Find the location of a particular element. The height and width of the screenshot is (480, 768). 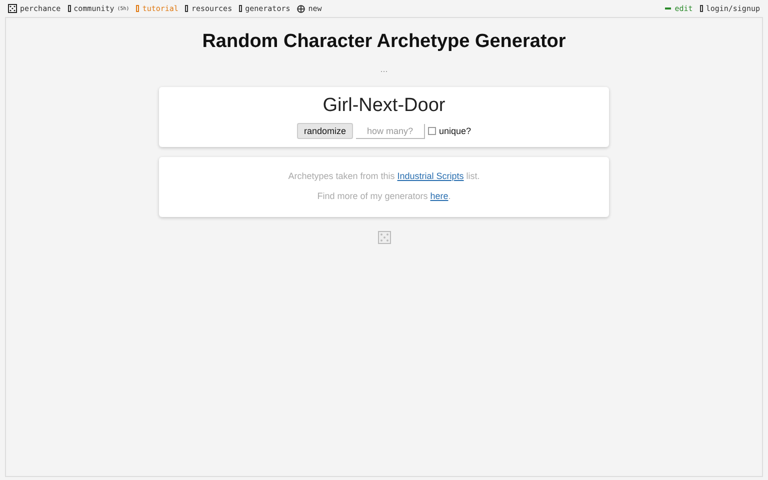

info-text: Archetypes taken from this Industrial Scripts list. is located at coordinates (384, 176).